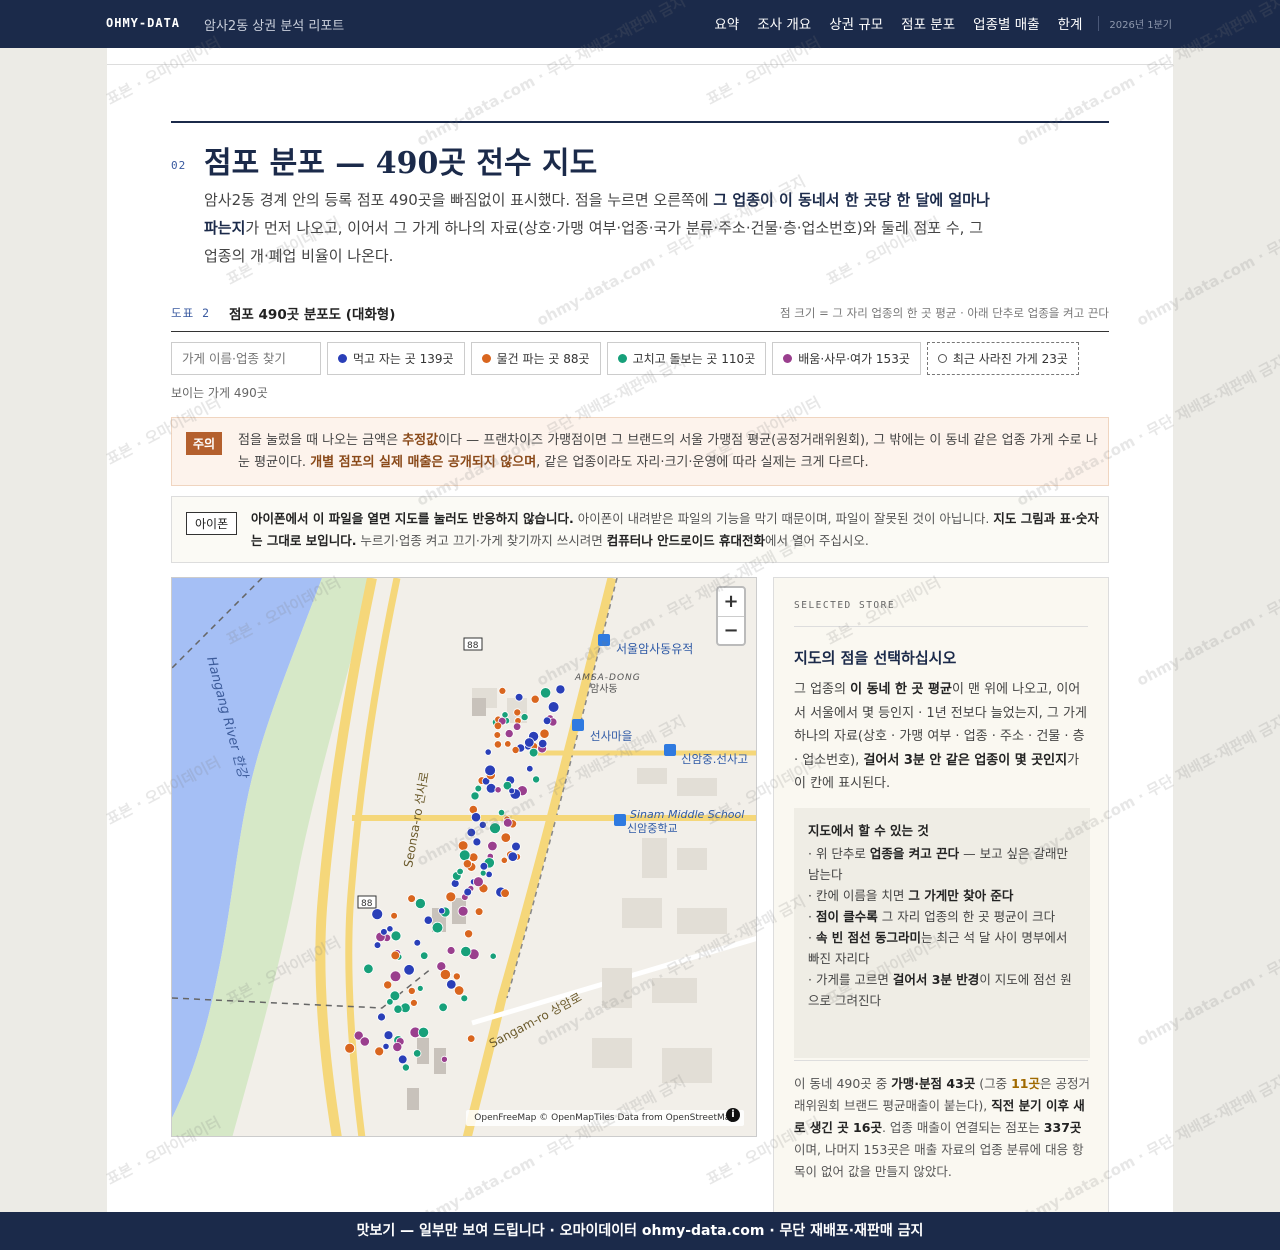  What do you see at coordinates (396, 358) in the screenshot?
I see `chip-food-lodging: 먹고 자는 곳 139곳` at bounding box center [396, 358].